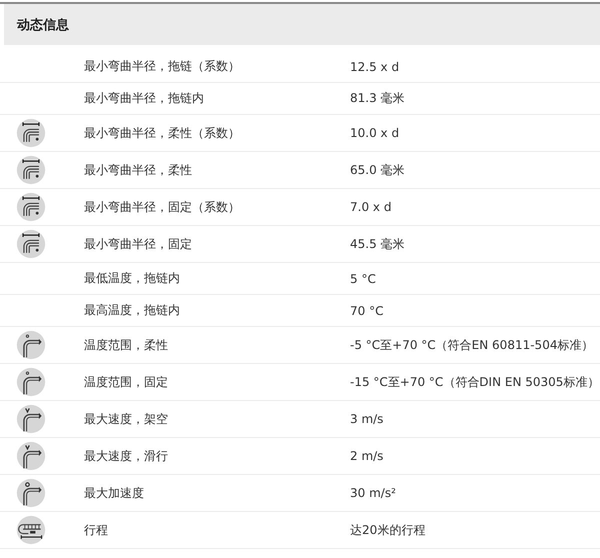 Image resolution: width=600 pixels, height=558 pixels. I want to click on property-label: 最小弯曲半径，拖链（系数）, so click(162, 66).